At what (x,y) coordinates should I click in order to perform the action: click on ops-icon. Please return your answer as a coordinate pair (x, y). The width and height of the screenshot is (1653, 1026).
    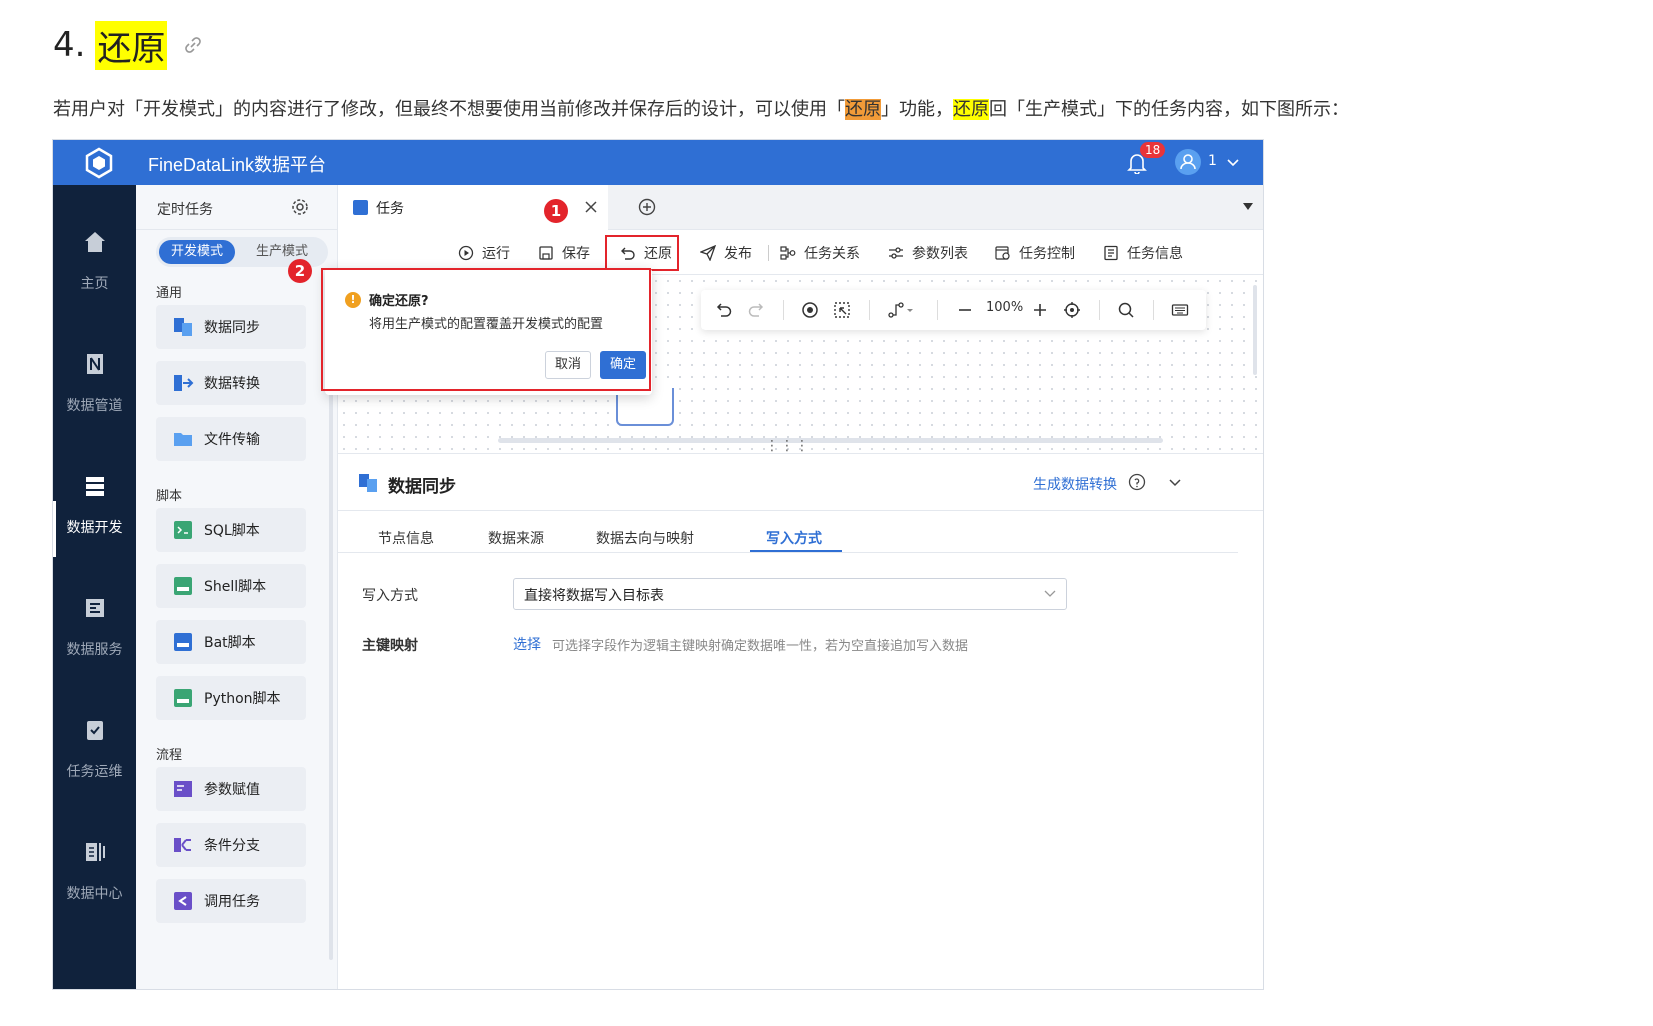
    Looking at the image, I should click on (94, 730).